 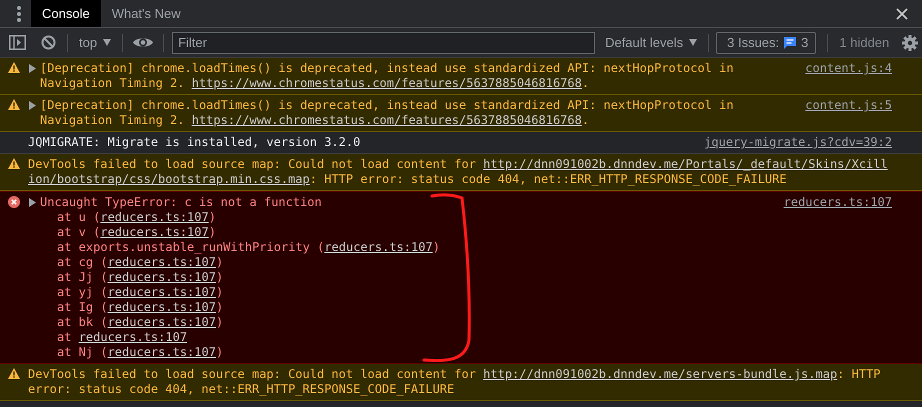 I want to click on link: ion/bootstrap/css/bootstrap.min.css.map, so click(x=169, y=179).